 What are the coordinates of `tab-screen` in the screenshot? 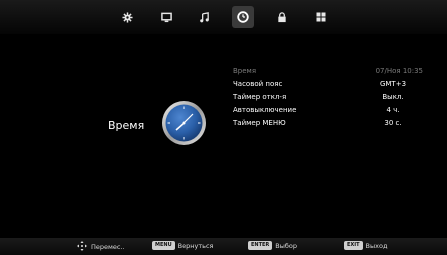 It's located at (166, 17).